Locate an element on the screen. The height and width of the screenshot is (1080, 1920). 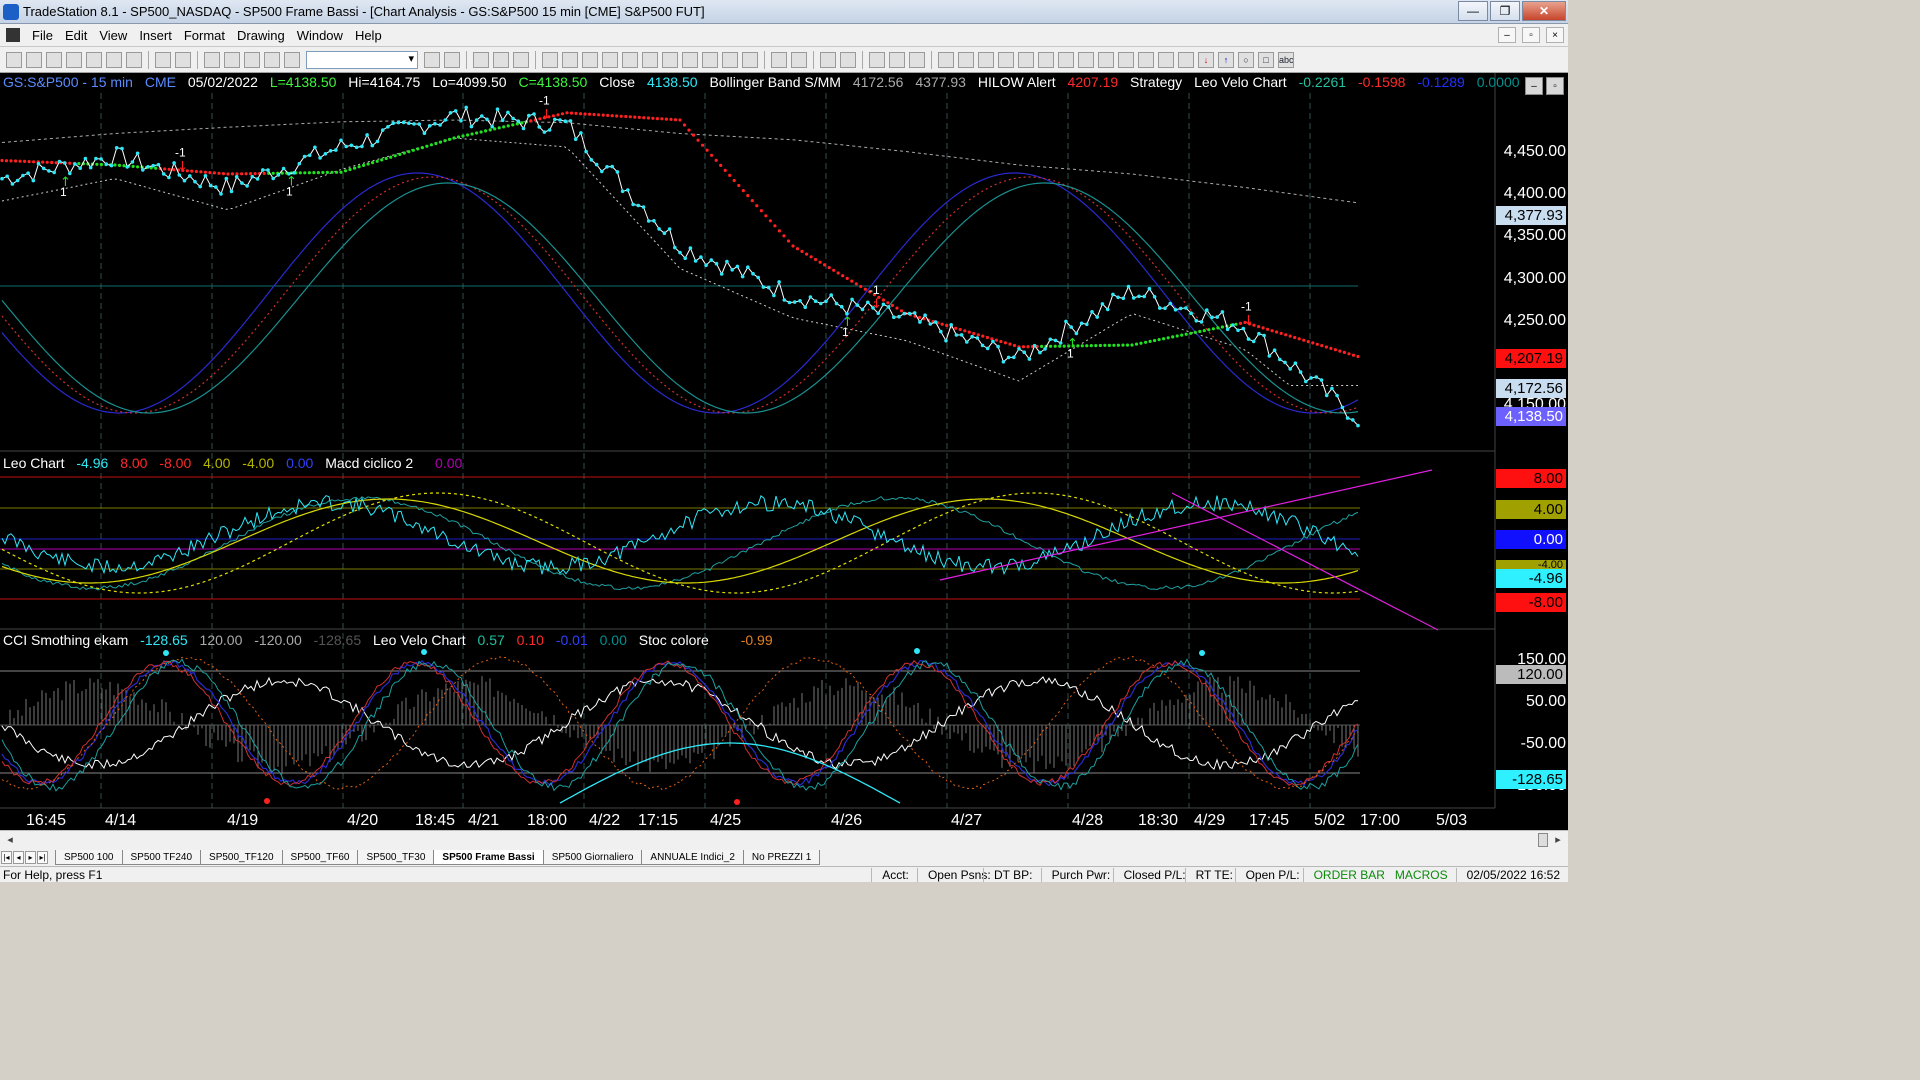
bar-chart-icon is located at coordinates (690, 59).